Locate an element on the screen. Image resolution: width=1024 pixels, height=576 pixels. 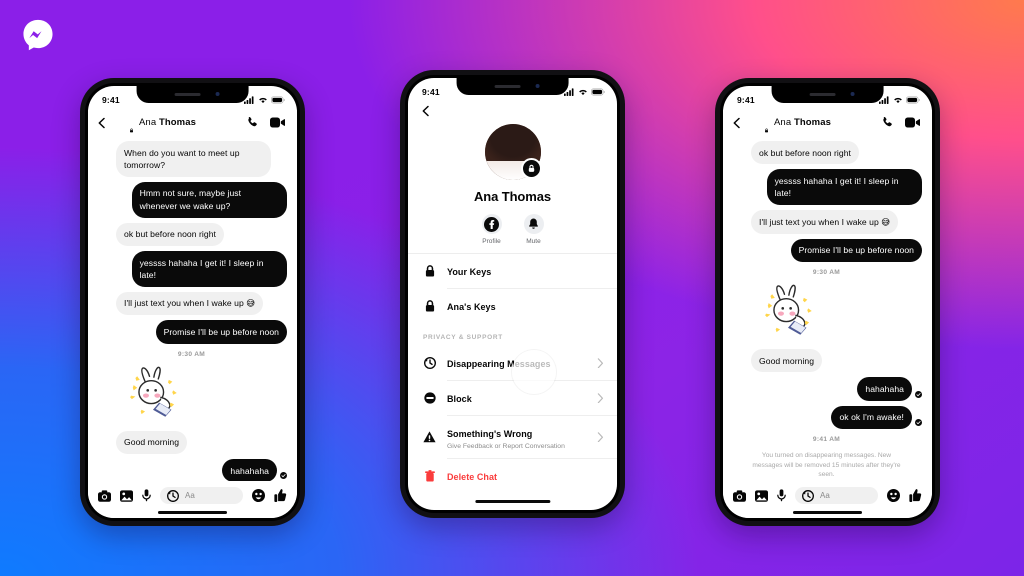
profile-action-profile: Profile is located at coordinates (491, 229).